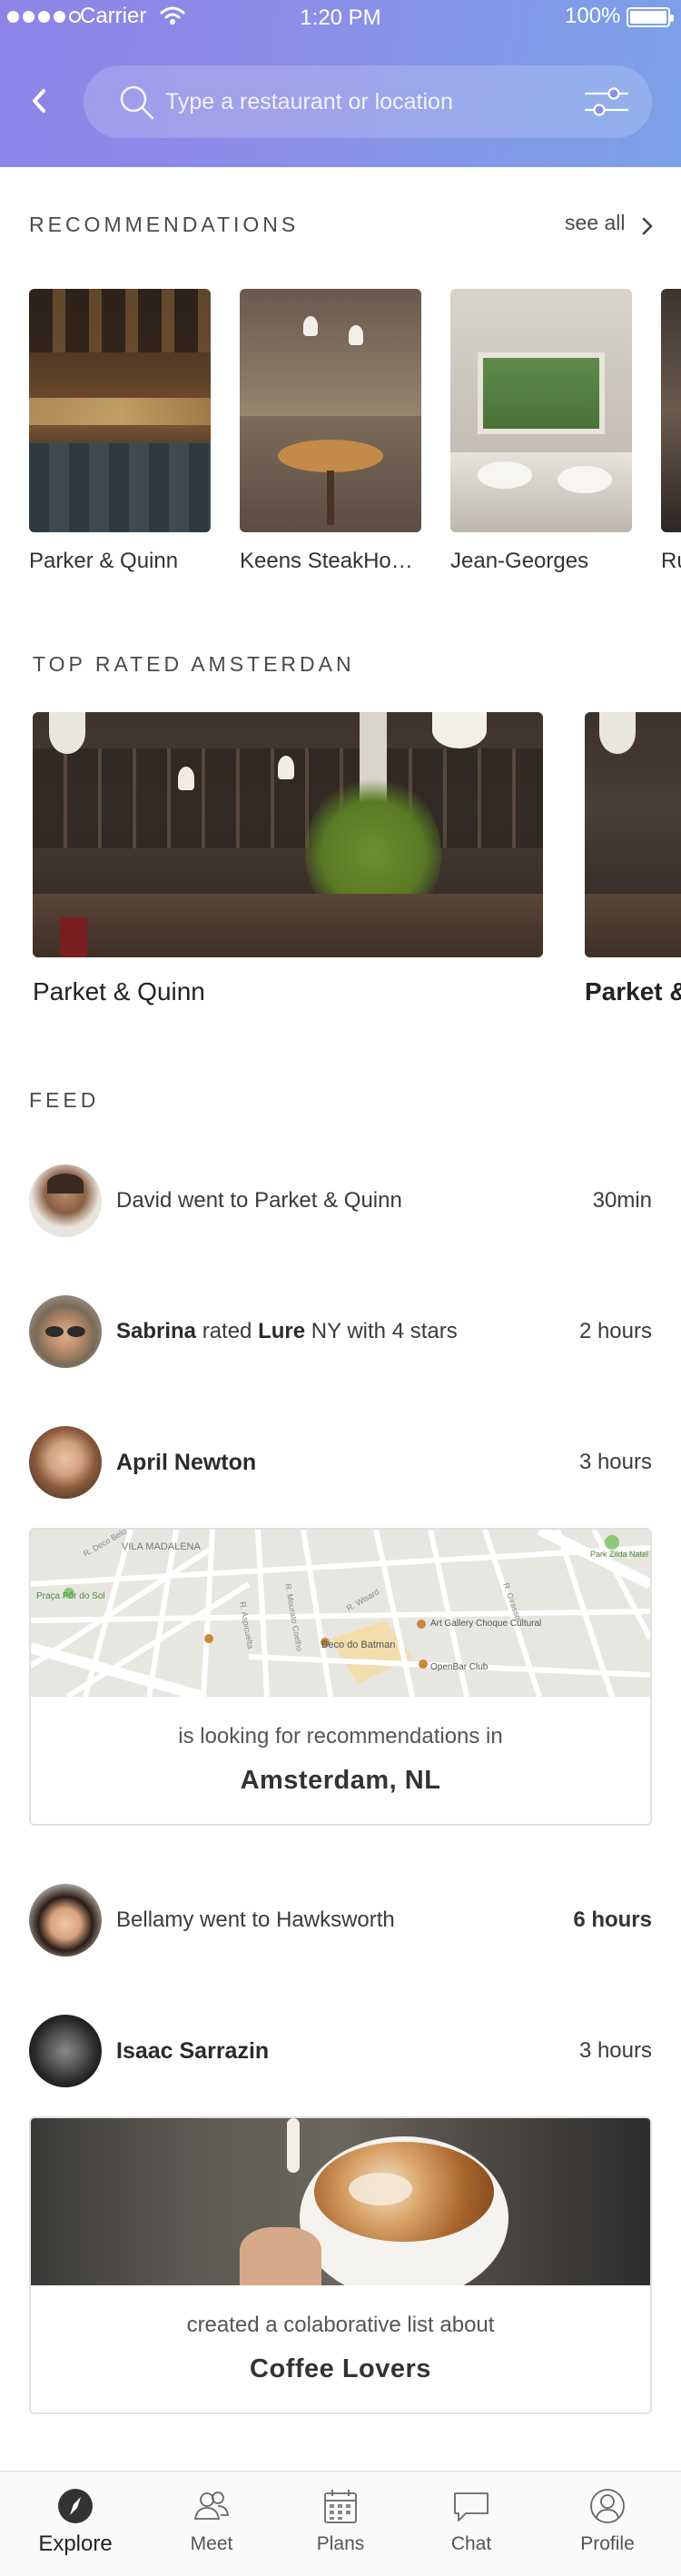 This screenshot has height=2576, width=681. I want to click on tab-label: Explore, so click(75, 2543).